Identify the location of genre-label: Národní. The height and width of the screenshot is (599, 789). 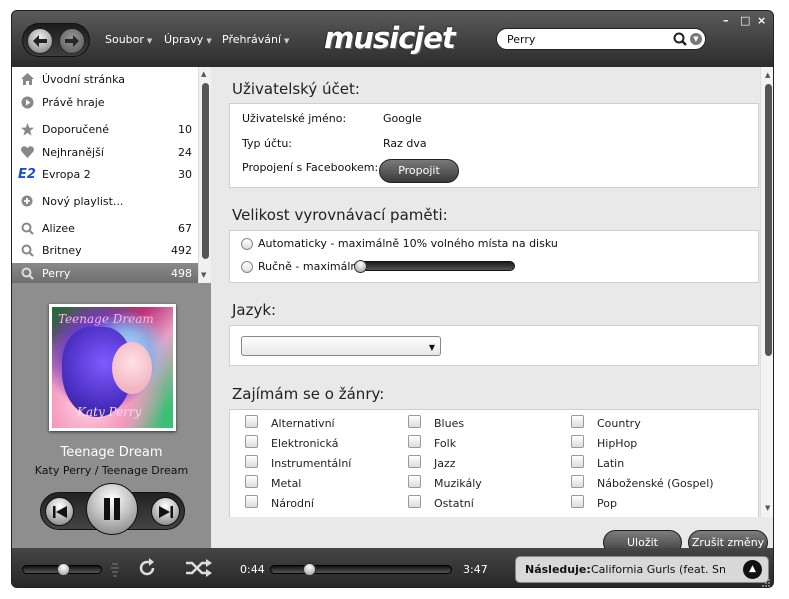
(292, 503).